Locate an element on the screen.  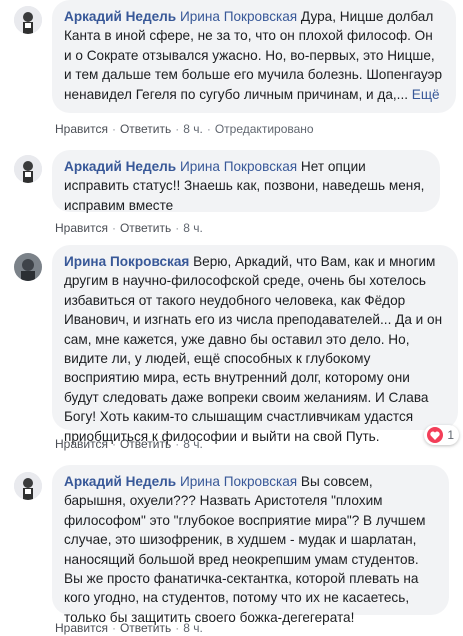
see-more-link: Ещё is located at coordinates (424, 94).